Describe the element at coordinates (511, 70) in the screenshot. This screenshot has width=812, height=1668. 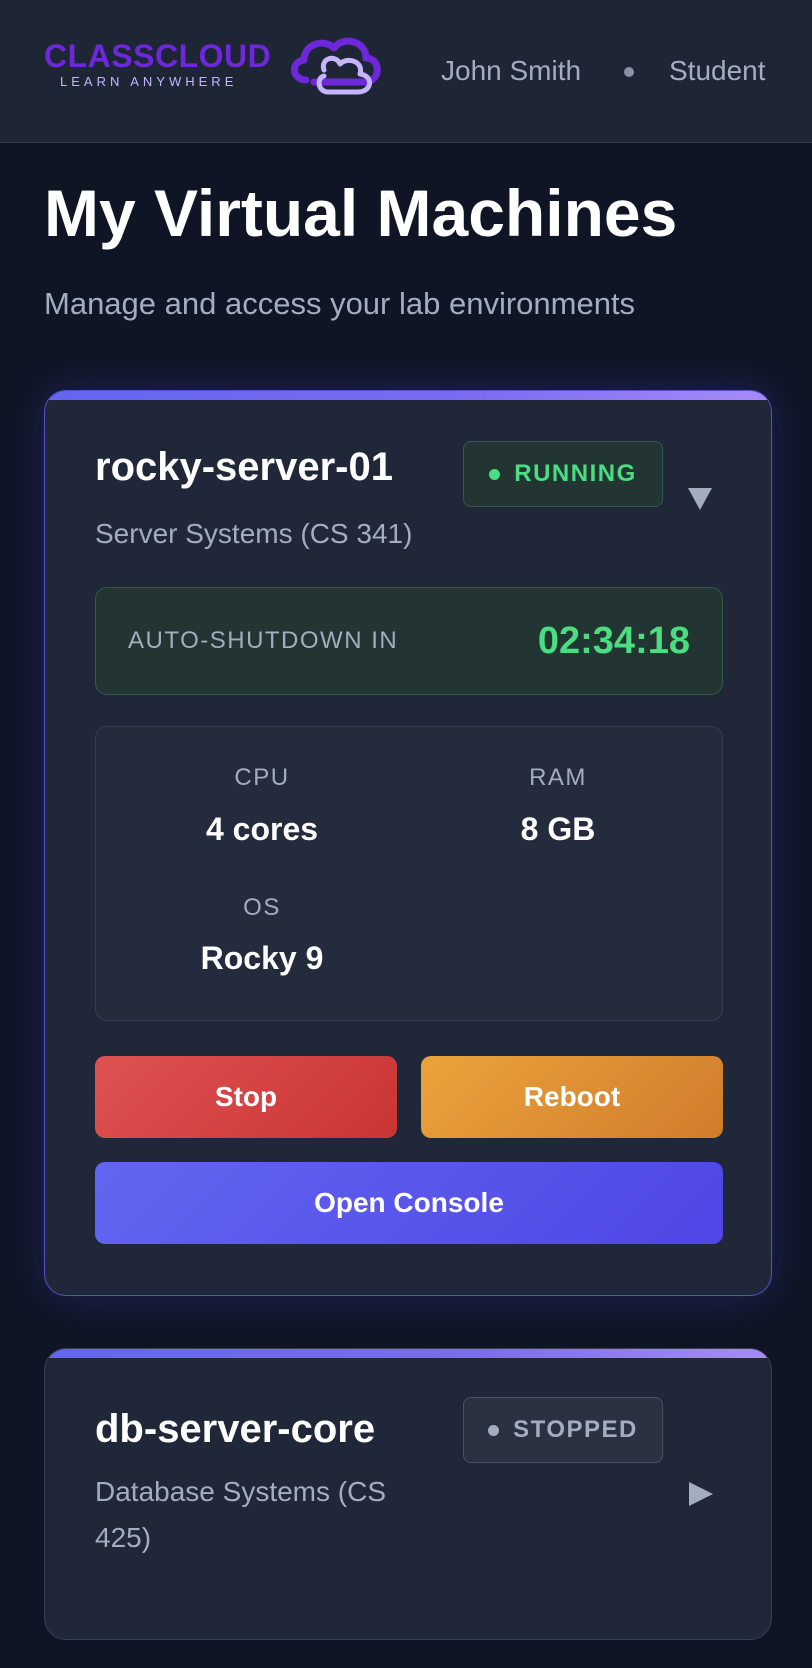
I see `user-name: John Smith` at that location.